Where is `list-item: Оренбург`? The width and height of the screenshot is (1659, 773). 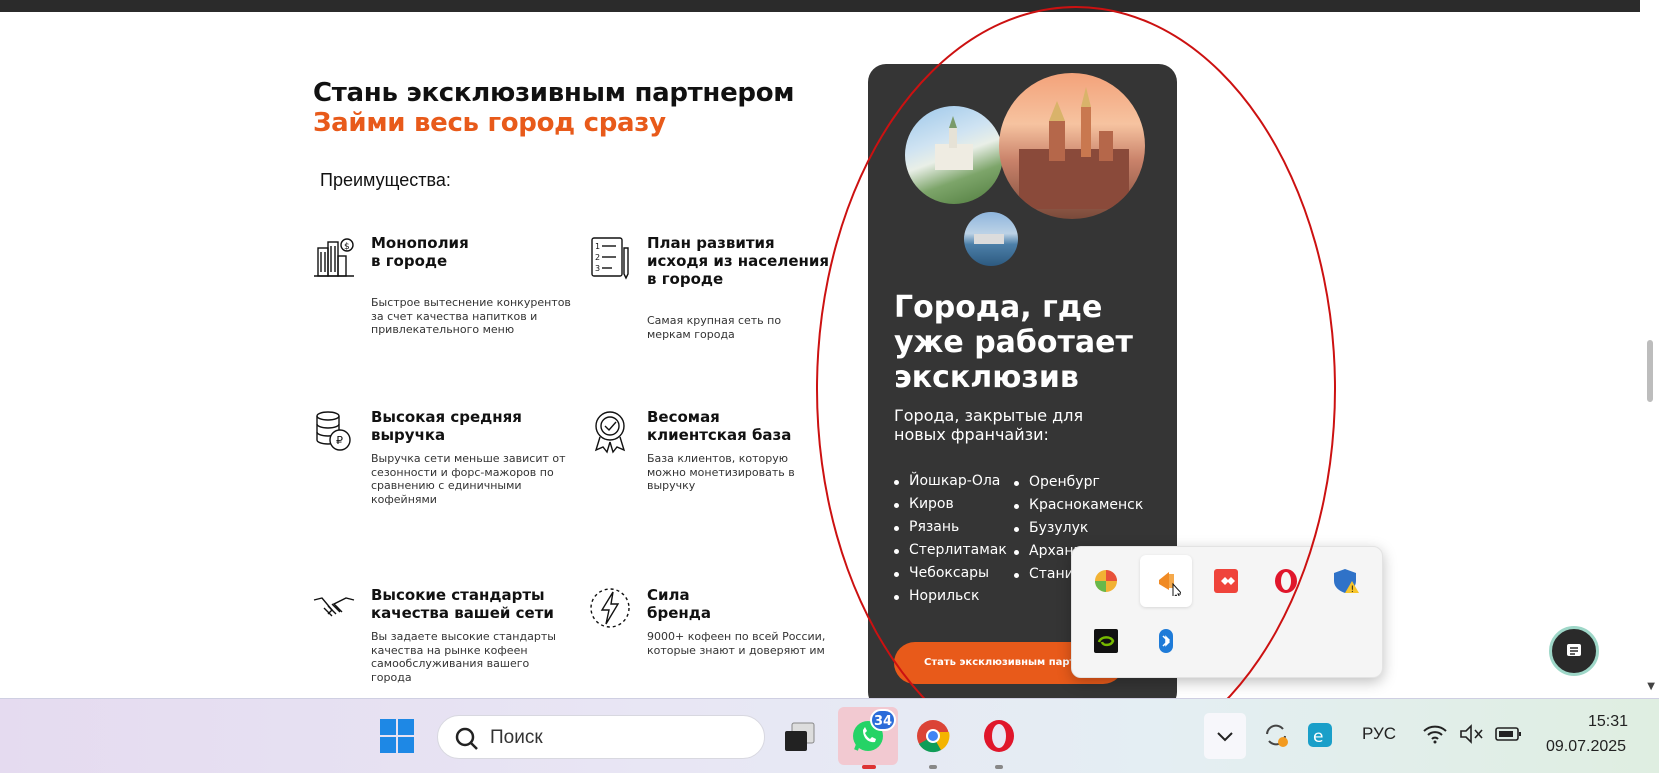
list-item: Оренбург is located at coordinates (1078, 482).